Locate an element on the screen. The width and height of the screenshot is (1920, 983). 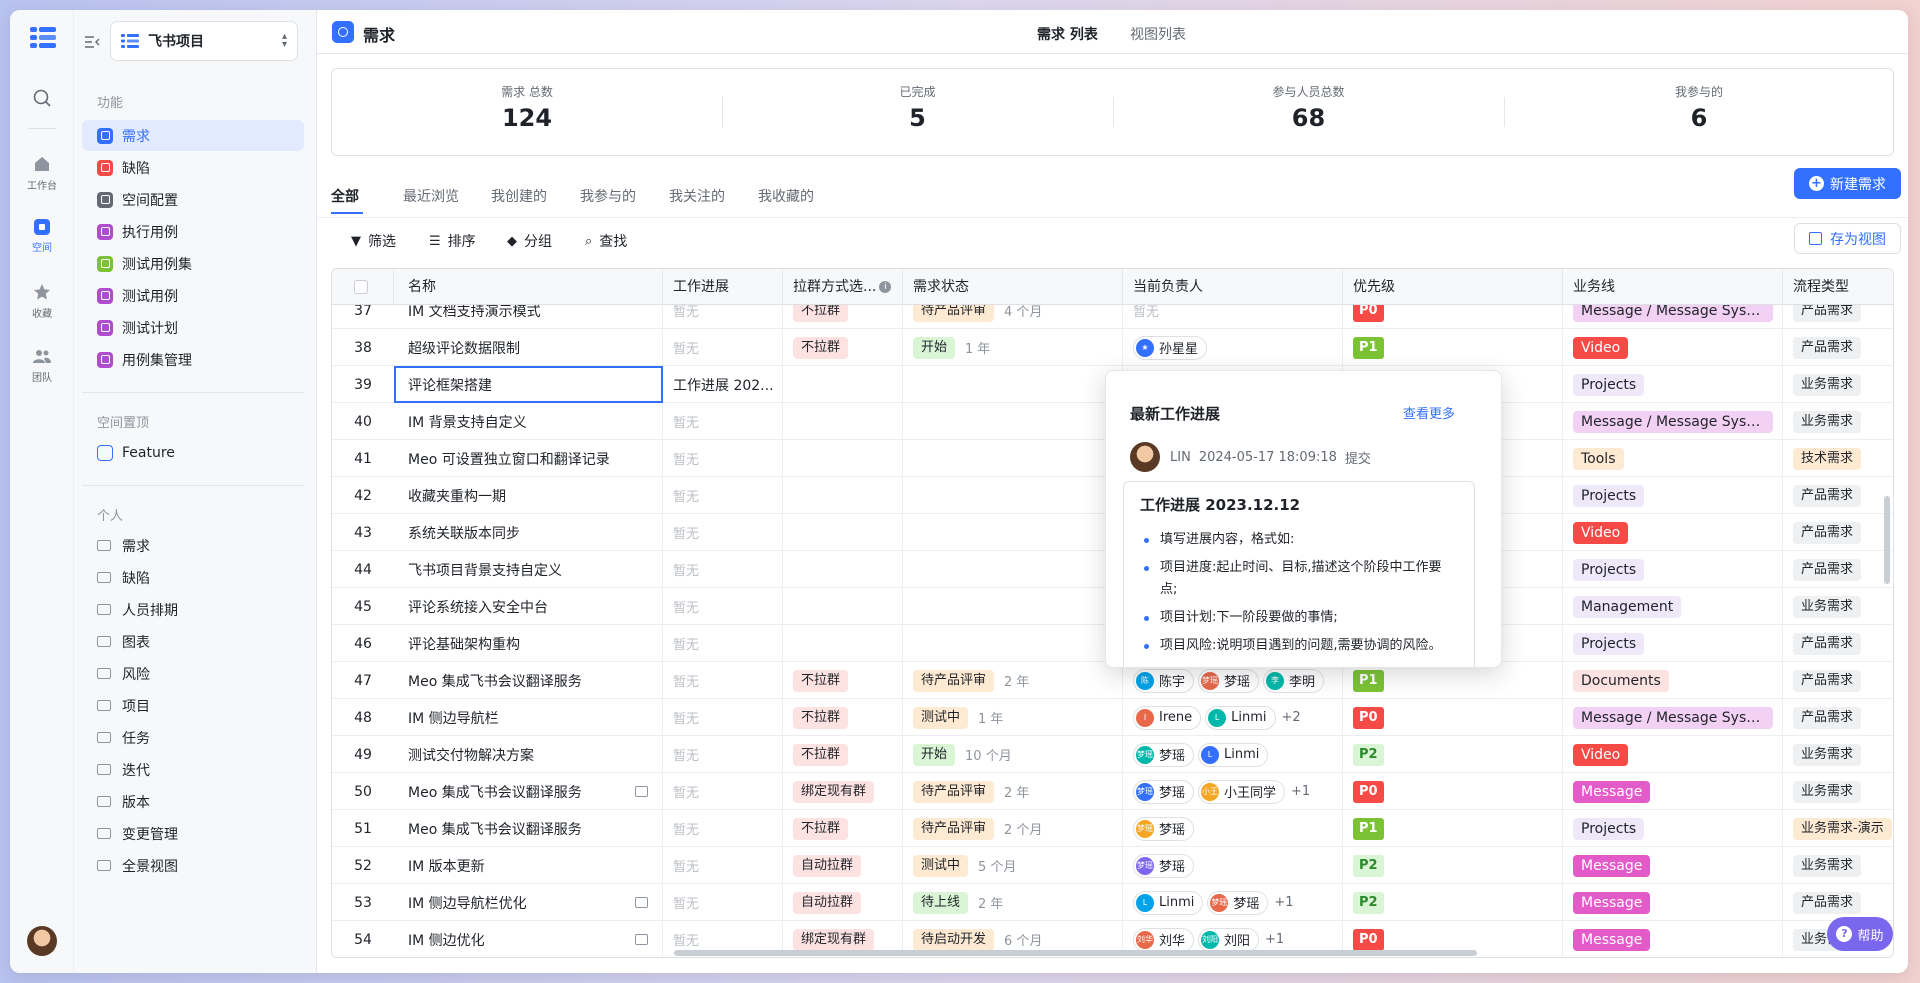
business-line-cell: Management is located at coordinates (1673, 606).